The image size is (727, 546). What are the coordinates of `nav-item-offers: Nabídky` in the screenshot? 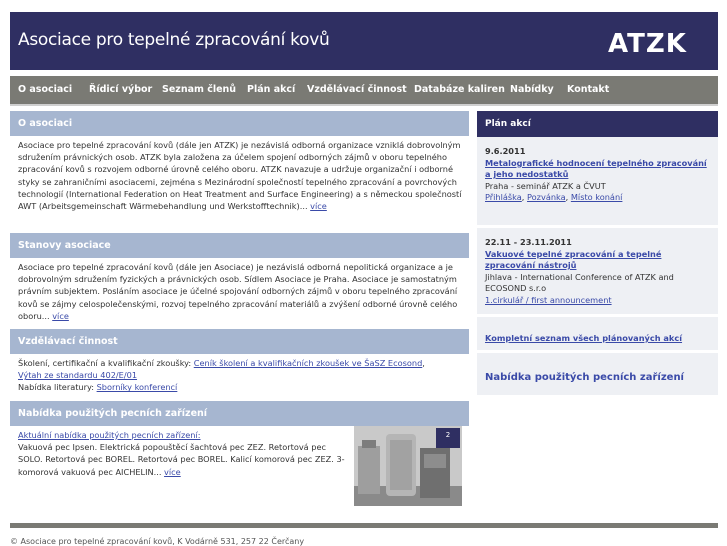 It's located at (532, 89).